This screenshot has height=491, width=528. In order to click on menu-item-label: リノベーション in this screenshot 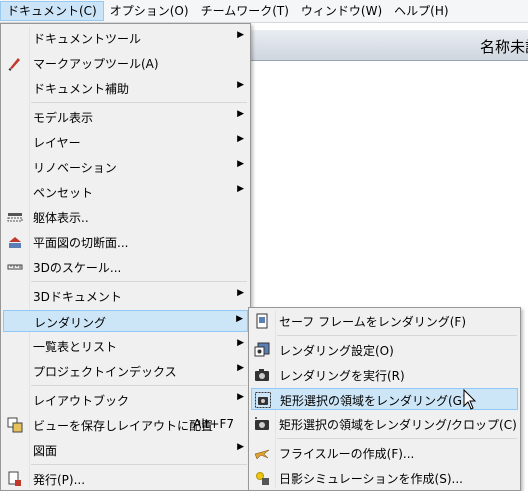, I will do `click(75, 168)`.